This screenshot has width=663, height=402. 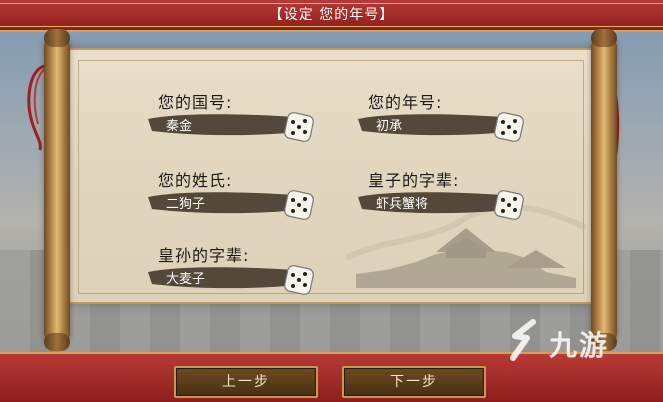 I want to click on field-country-name: 您的国号: 秦金, so click(x=232, y=117).